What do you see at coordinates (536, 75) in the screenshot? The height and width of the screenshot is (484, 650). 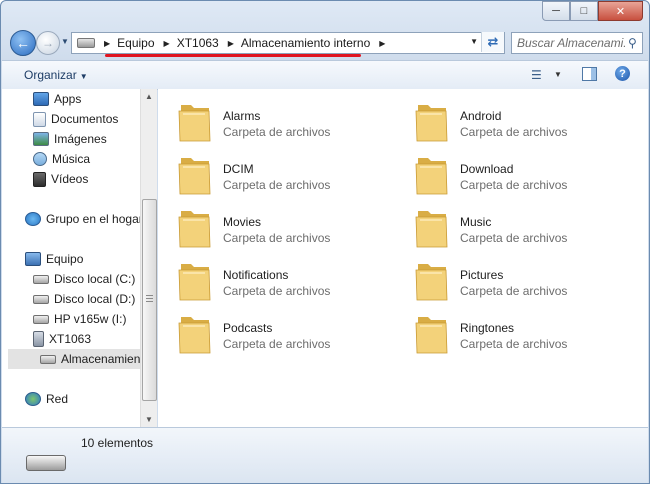 I see `view-options-icon: ☰` at bounding box center [536, 75].